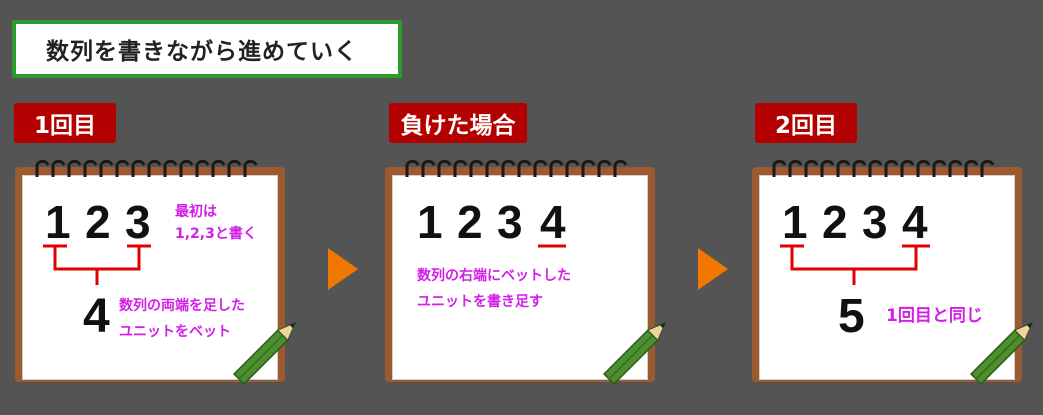  What do you see at coordinates (494, 289) in the screenshot?
I see `note-append: 数列の右端にベットした ユニットを書き足す` at bounding box center [494, 289].